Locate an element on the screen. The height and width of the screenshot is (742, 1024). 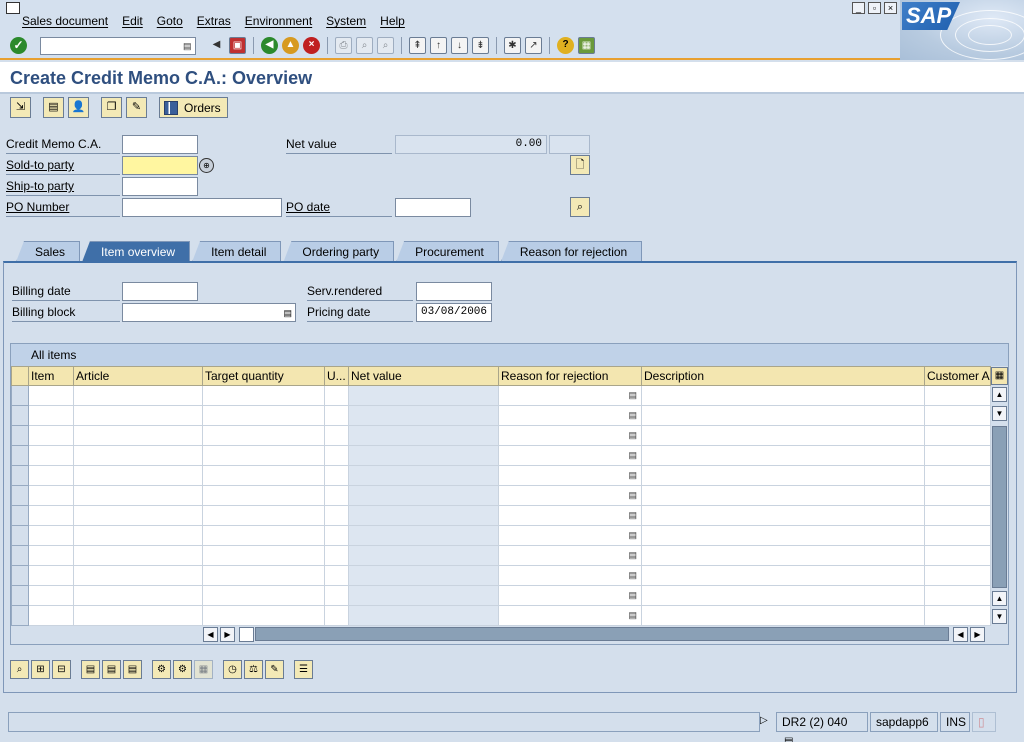
enter-icon: ✓ is located at coordinates (18, 45).